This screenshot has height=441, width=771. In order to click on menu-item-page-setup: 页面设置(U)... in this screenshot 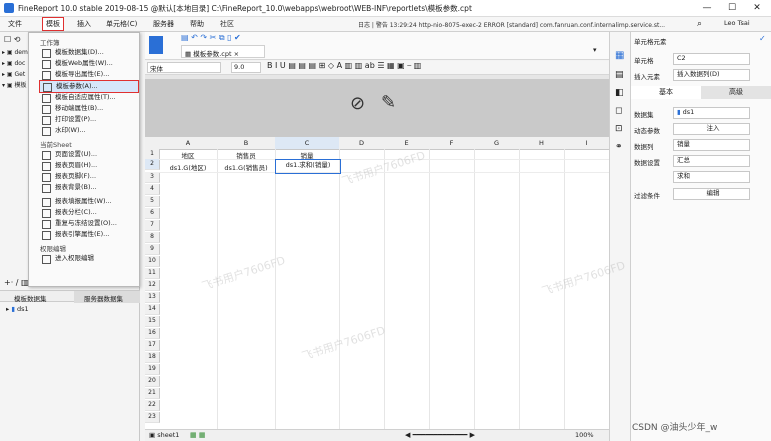, I will do `click(88, 154)`.